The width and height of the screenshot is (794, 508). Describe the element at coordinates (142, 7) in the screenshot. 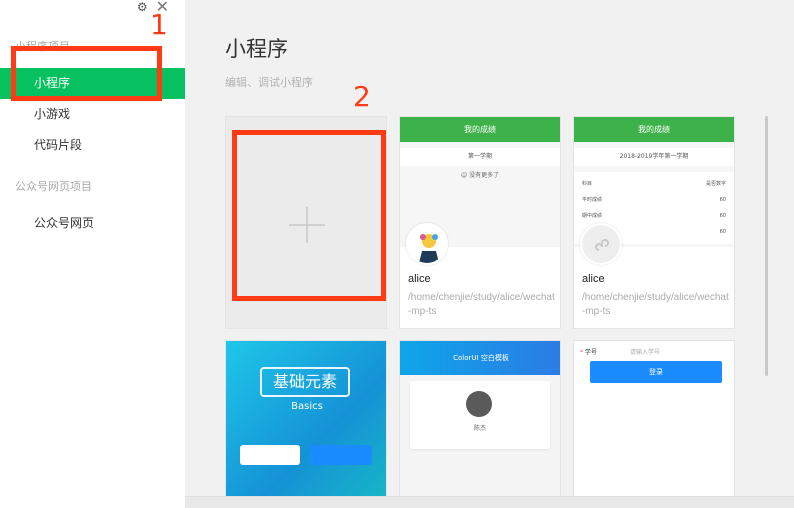

I see `gear-icon: ⚙` at that location.